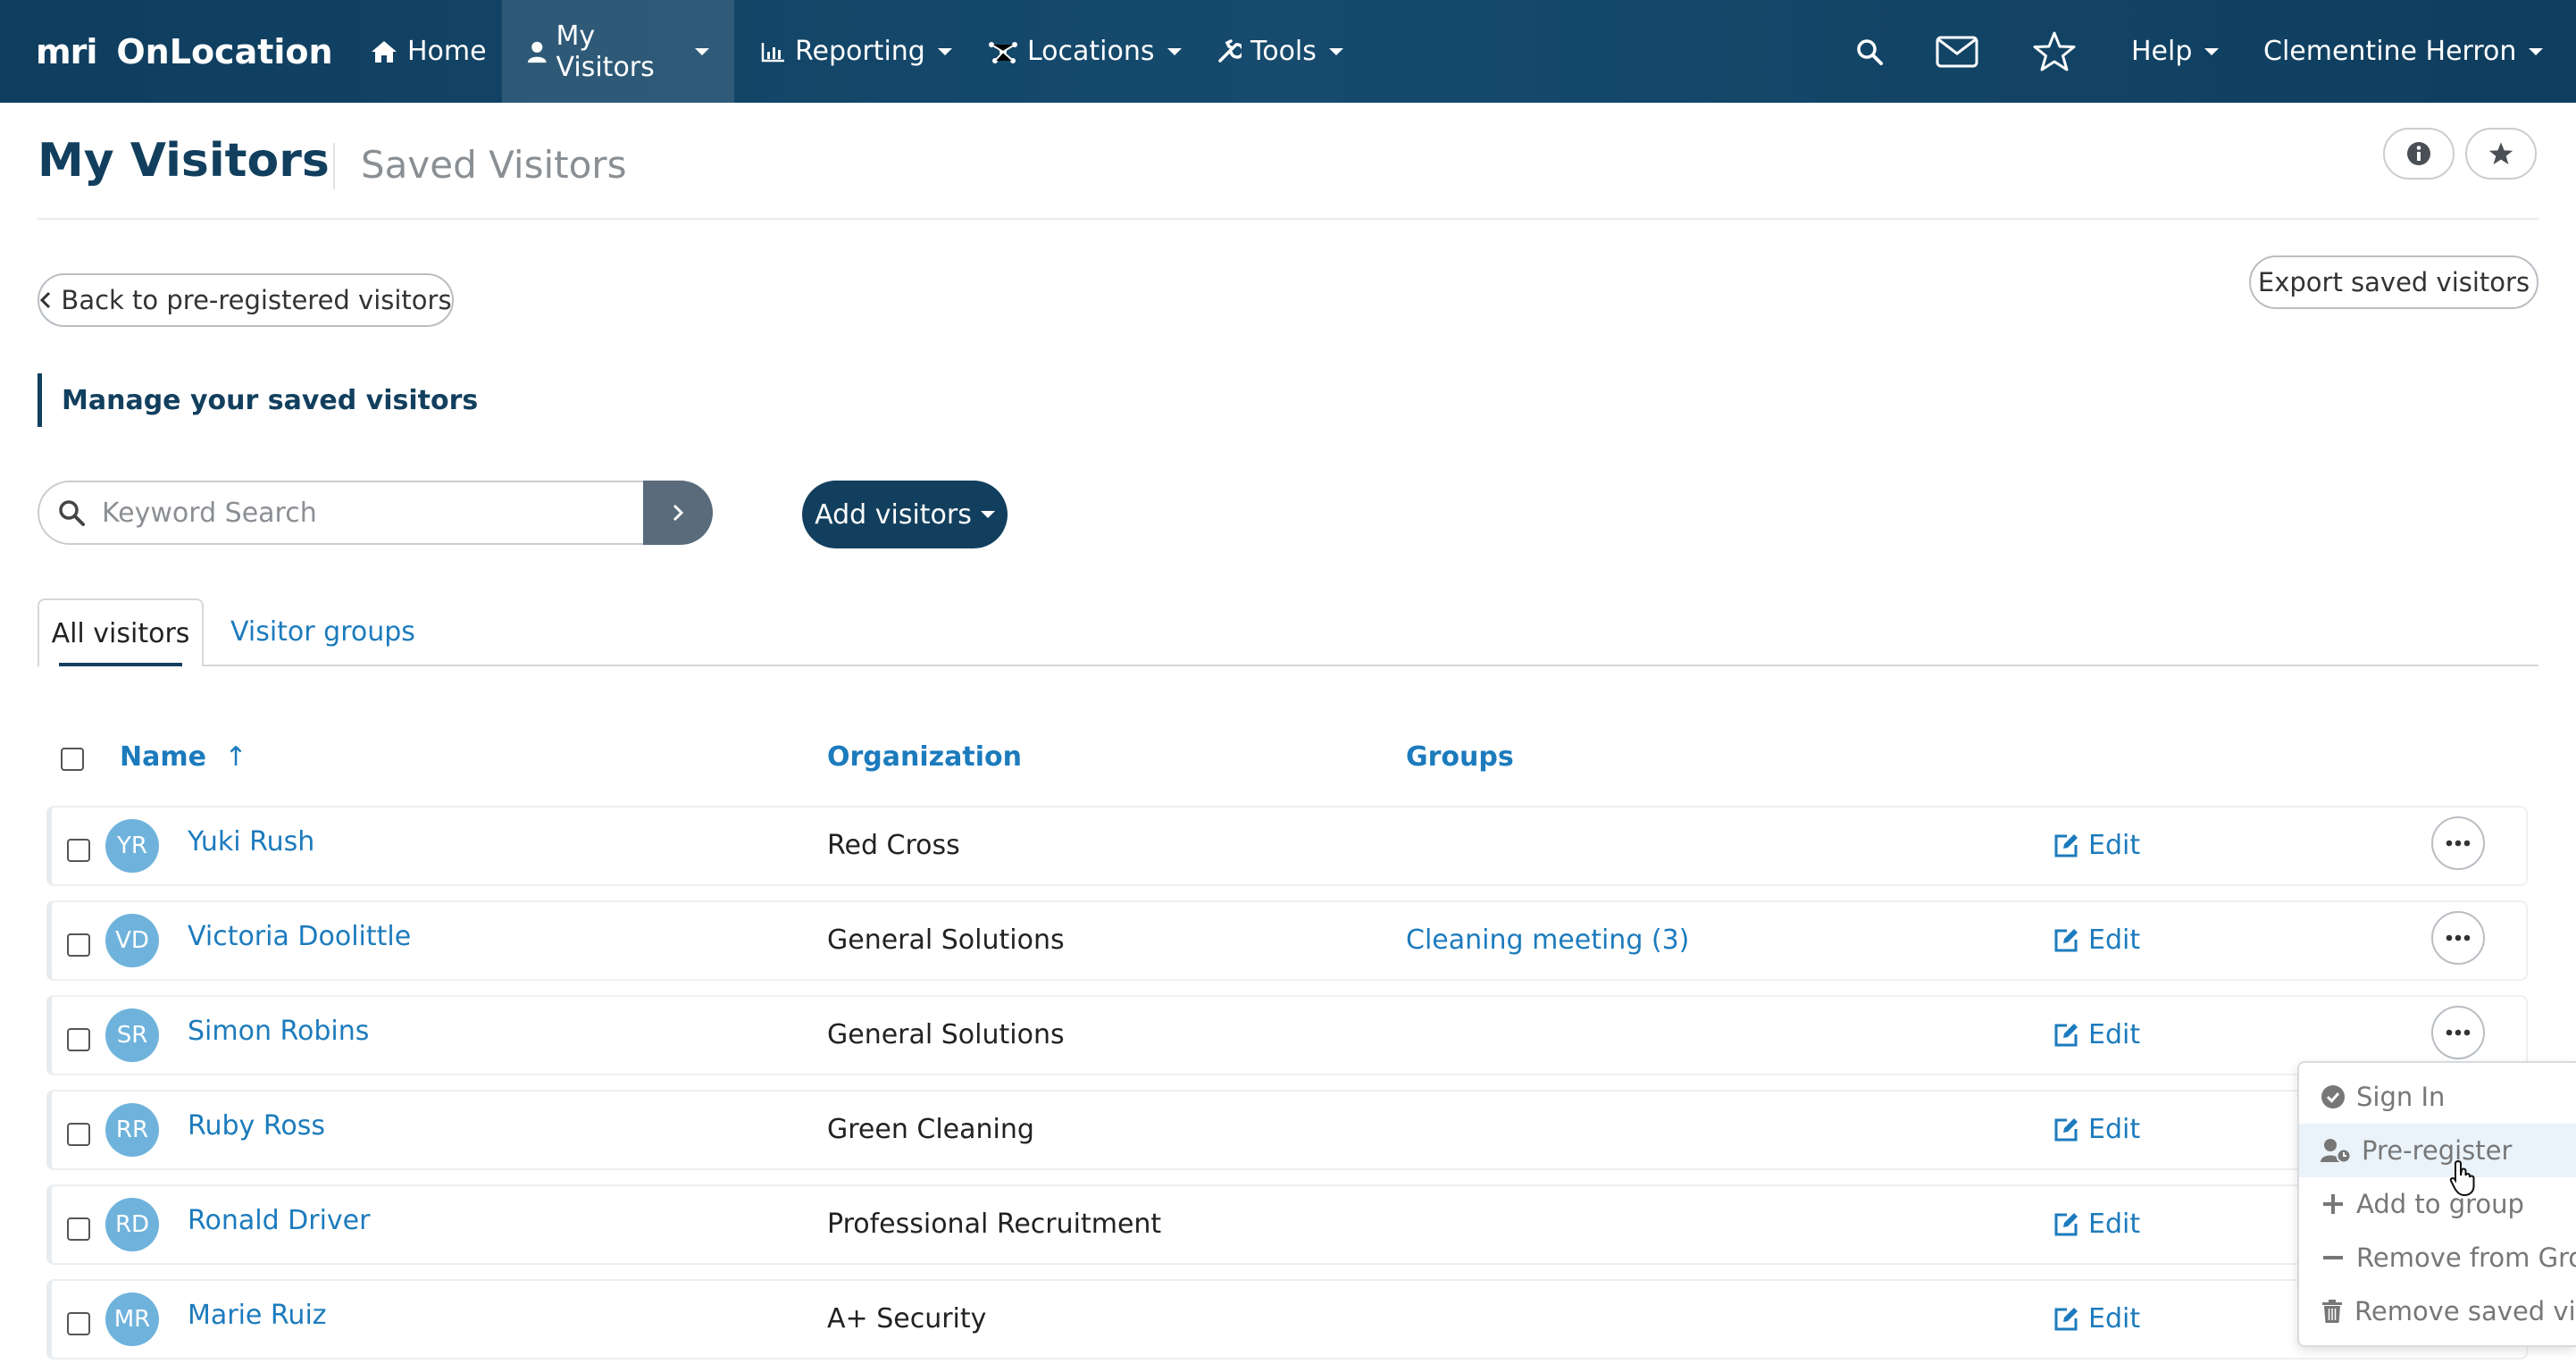  I want to click on active-tab-indicator, so click(121, 664).